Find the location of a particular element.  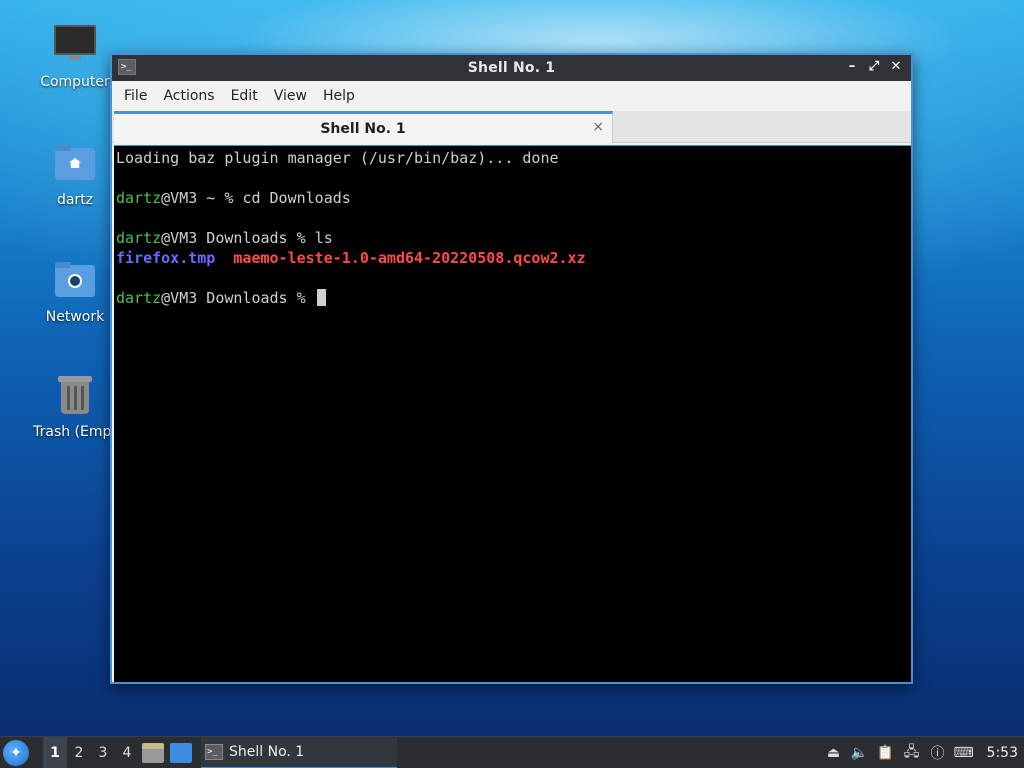

tab-bar: Shell No. 1 × is located at coordinates (511, 127).